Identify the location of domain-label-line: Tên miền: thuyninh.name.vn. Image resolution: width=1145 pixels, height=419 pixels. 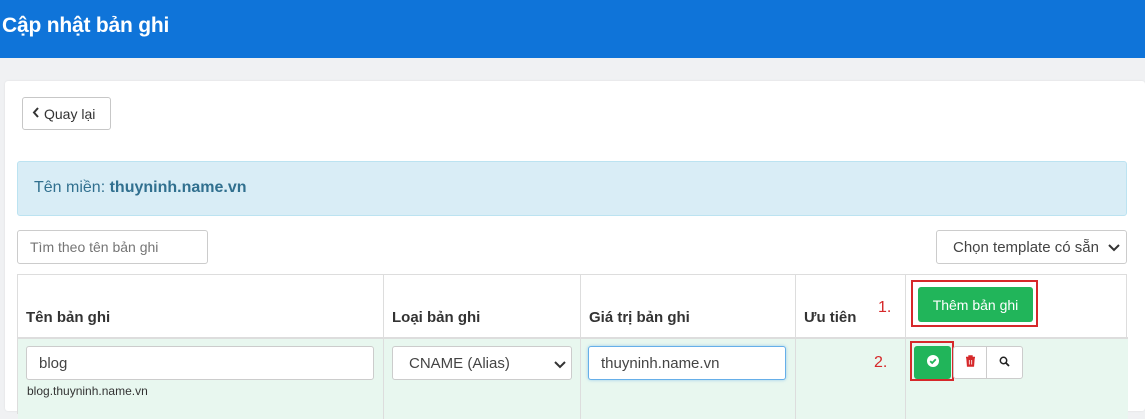
(140, 188).